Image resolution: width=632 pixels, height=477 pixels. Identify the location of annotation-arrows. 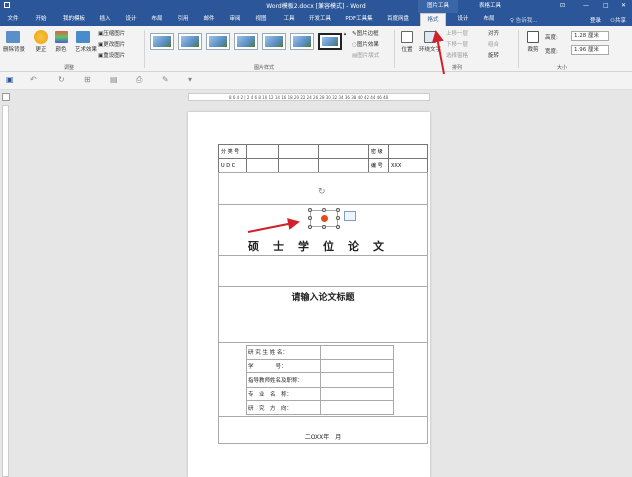
(346, 131).